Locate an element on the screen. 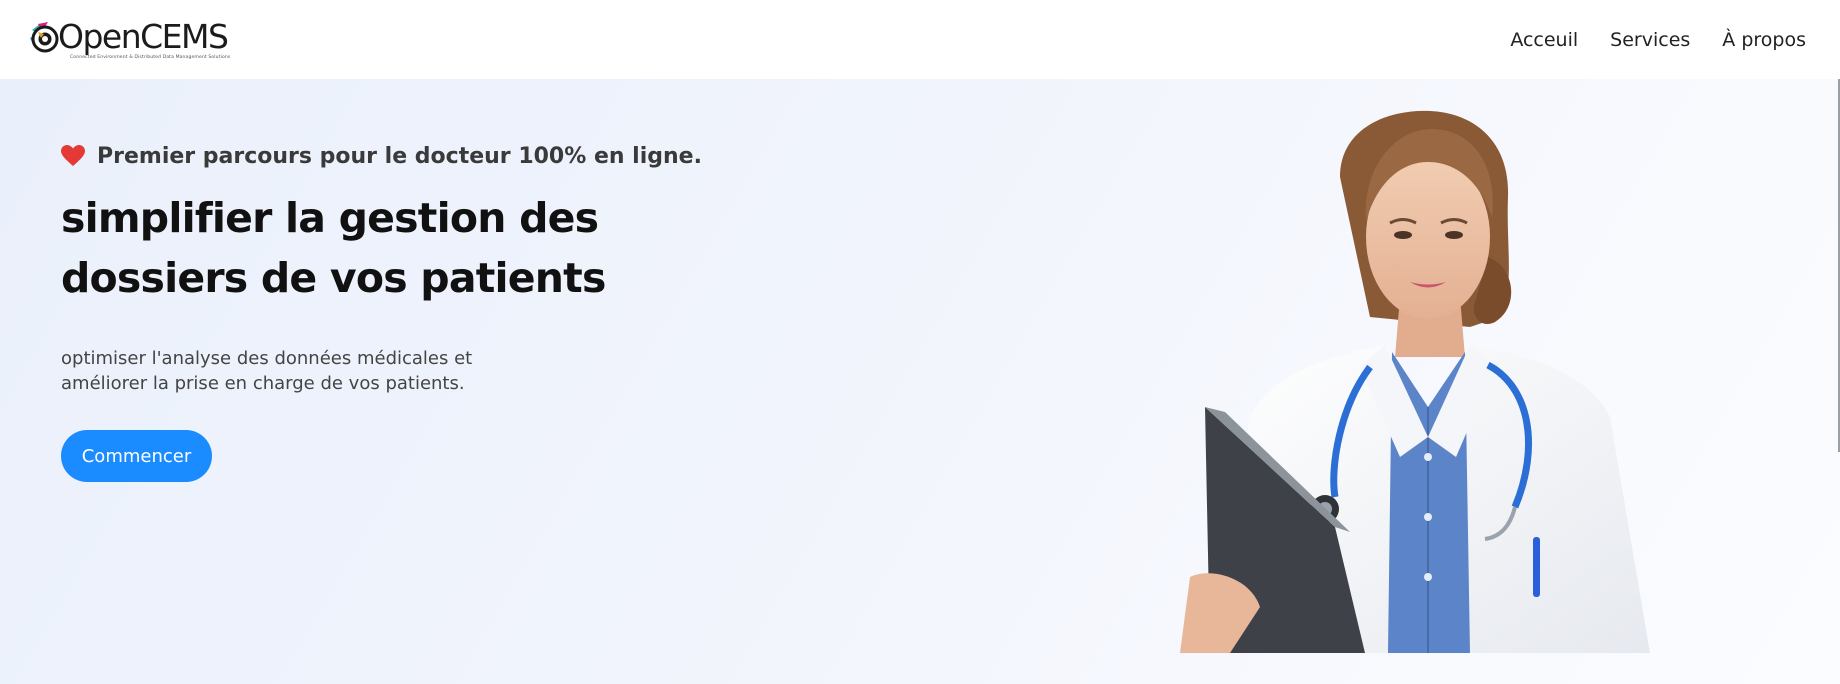 The image size is (1840, 684). hero-headline-line2: dossiers de vos patients is located at coordinates (333, 278).